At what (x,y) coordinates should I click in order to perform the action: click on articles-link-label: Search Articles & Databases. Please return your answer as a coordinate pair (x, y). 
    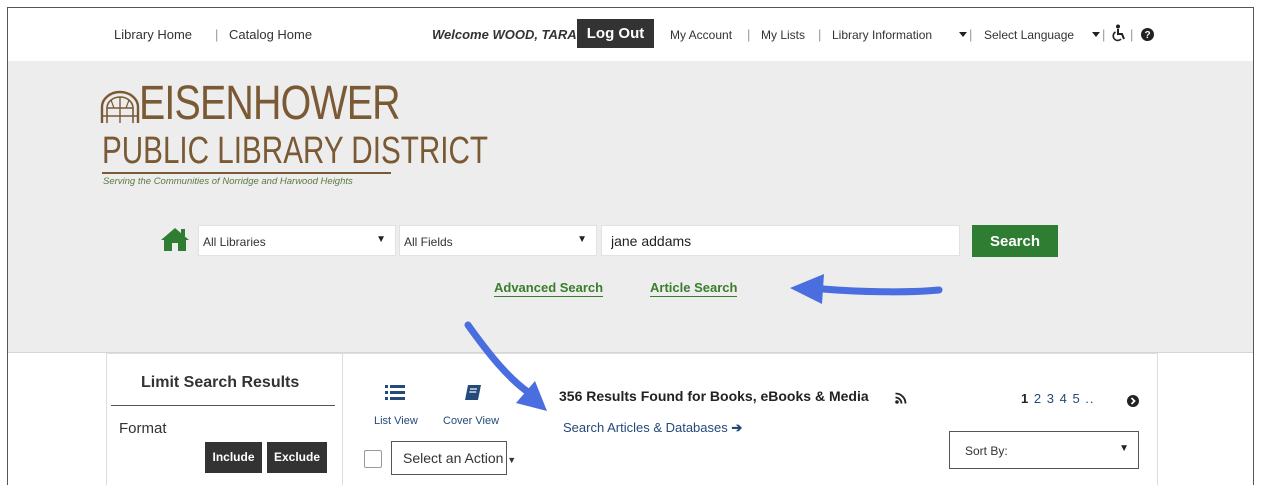
    Looking at the image, I should click on (645, 427).